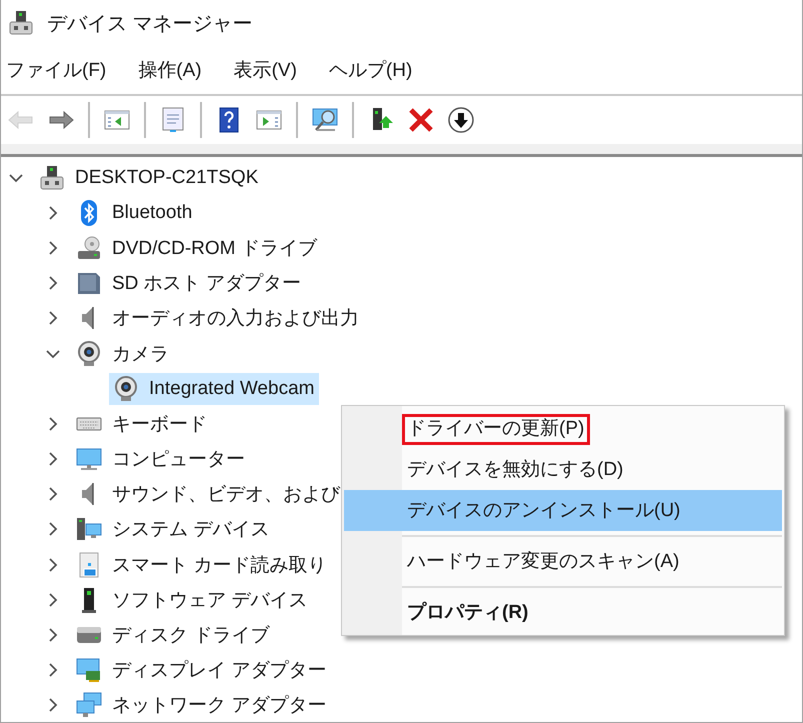  I want to click on disc-drive-icon, so click(89, 248).